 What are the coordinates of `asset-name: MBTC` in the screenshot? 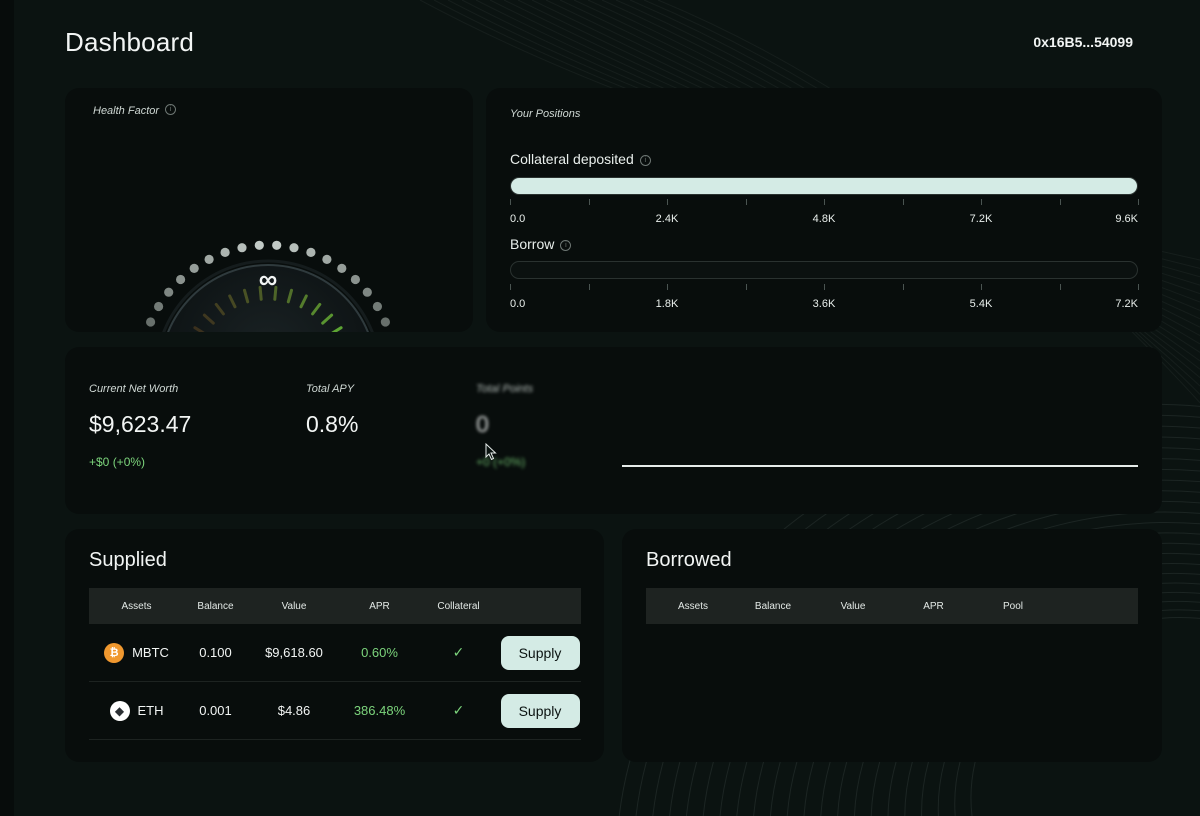 It's located at (150, 652).